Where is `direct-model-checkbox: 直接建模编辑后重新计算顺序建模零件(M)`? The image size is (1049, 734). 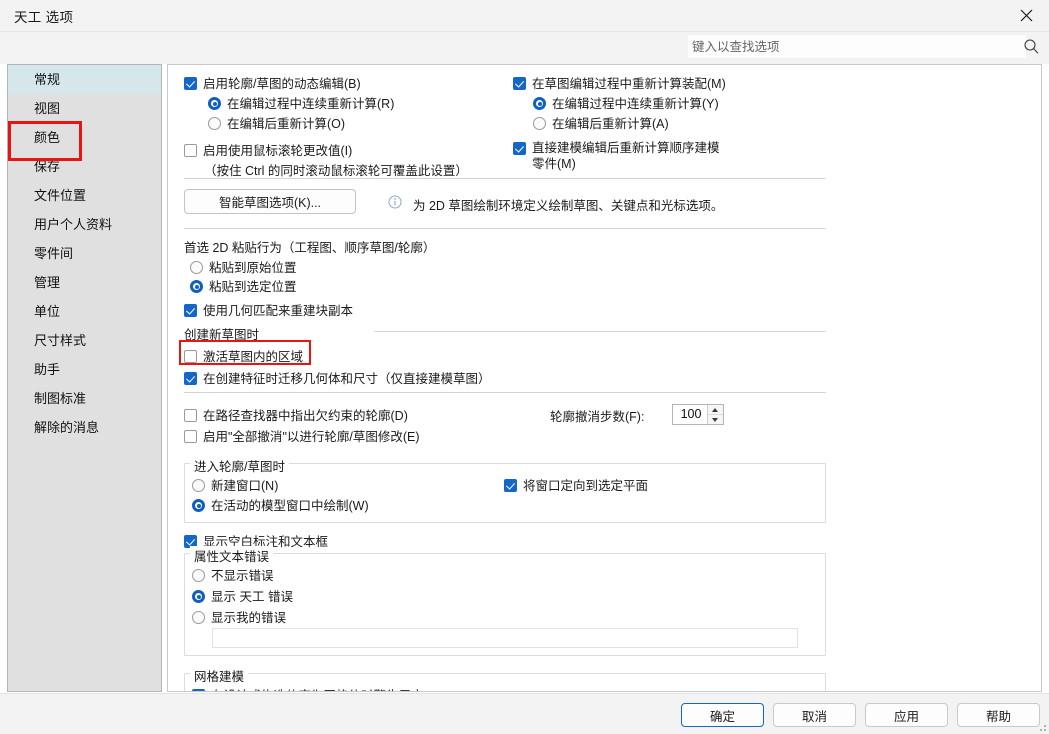 direct-model-checkbox: 直接建模编辑后重新计算顺序建模零件(M) is located at coordinates (618, 156).